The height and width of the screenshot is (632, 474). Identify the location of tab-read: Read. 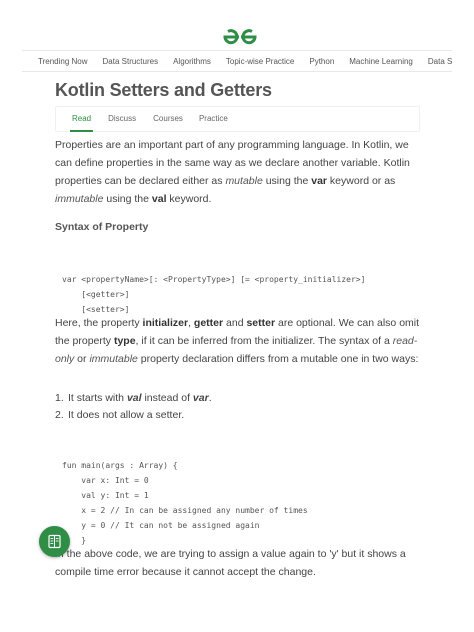
(81, 119).